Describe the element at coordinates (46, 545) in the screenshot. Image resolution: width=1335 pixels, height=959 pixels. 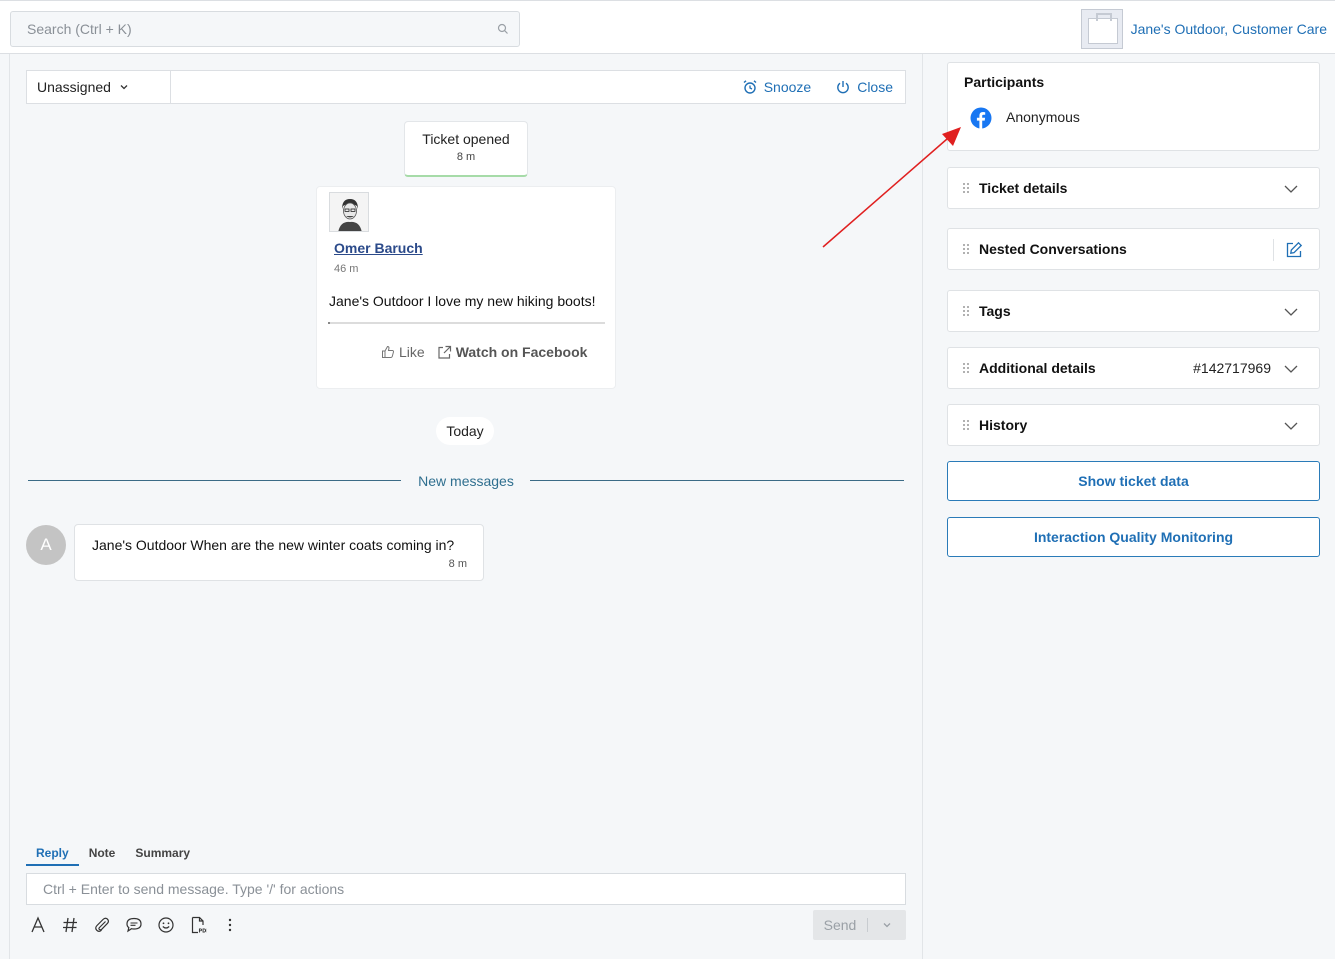
I see `customer-avatar: A` at that location.